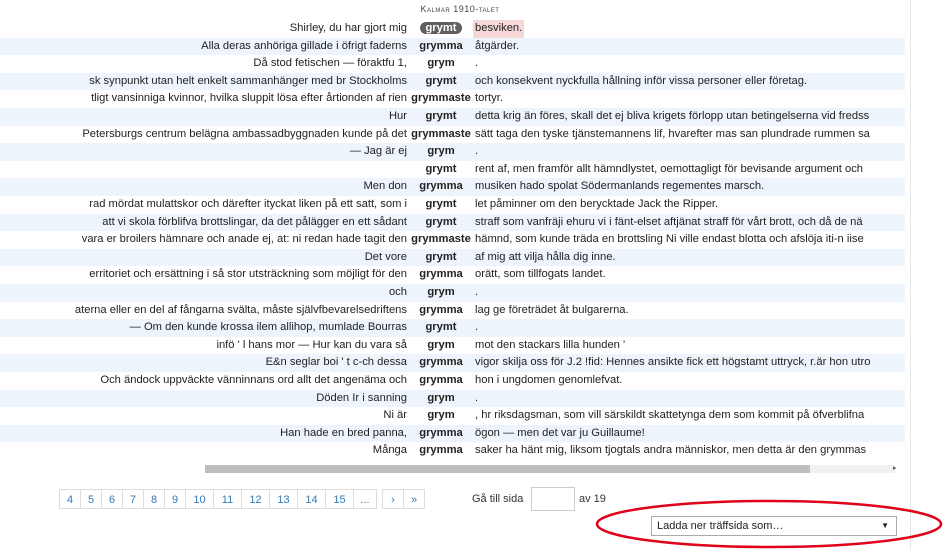  What do you see at coordinates (460, 9) in the screenshot?
I see `corpus-title: Kalmar 1910-talet` at bounding box center [460, 9].